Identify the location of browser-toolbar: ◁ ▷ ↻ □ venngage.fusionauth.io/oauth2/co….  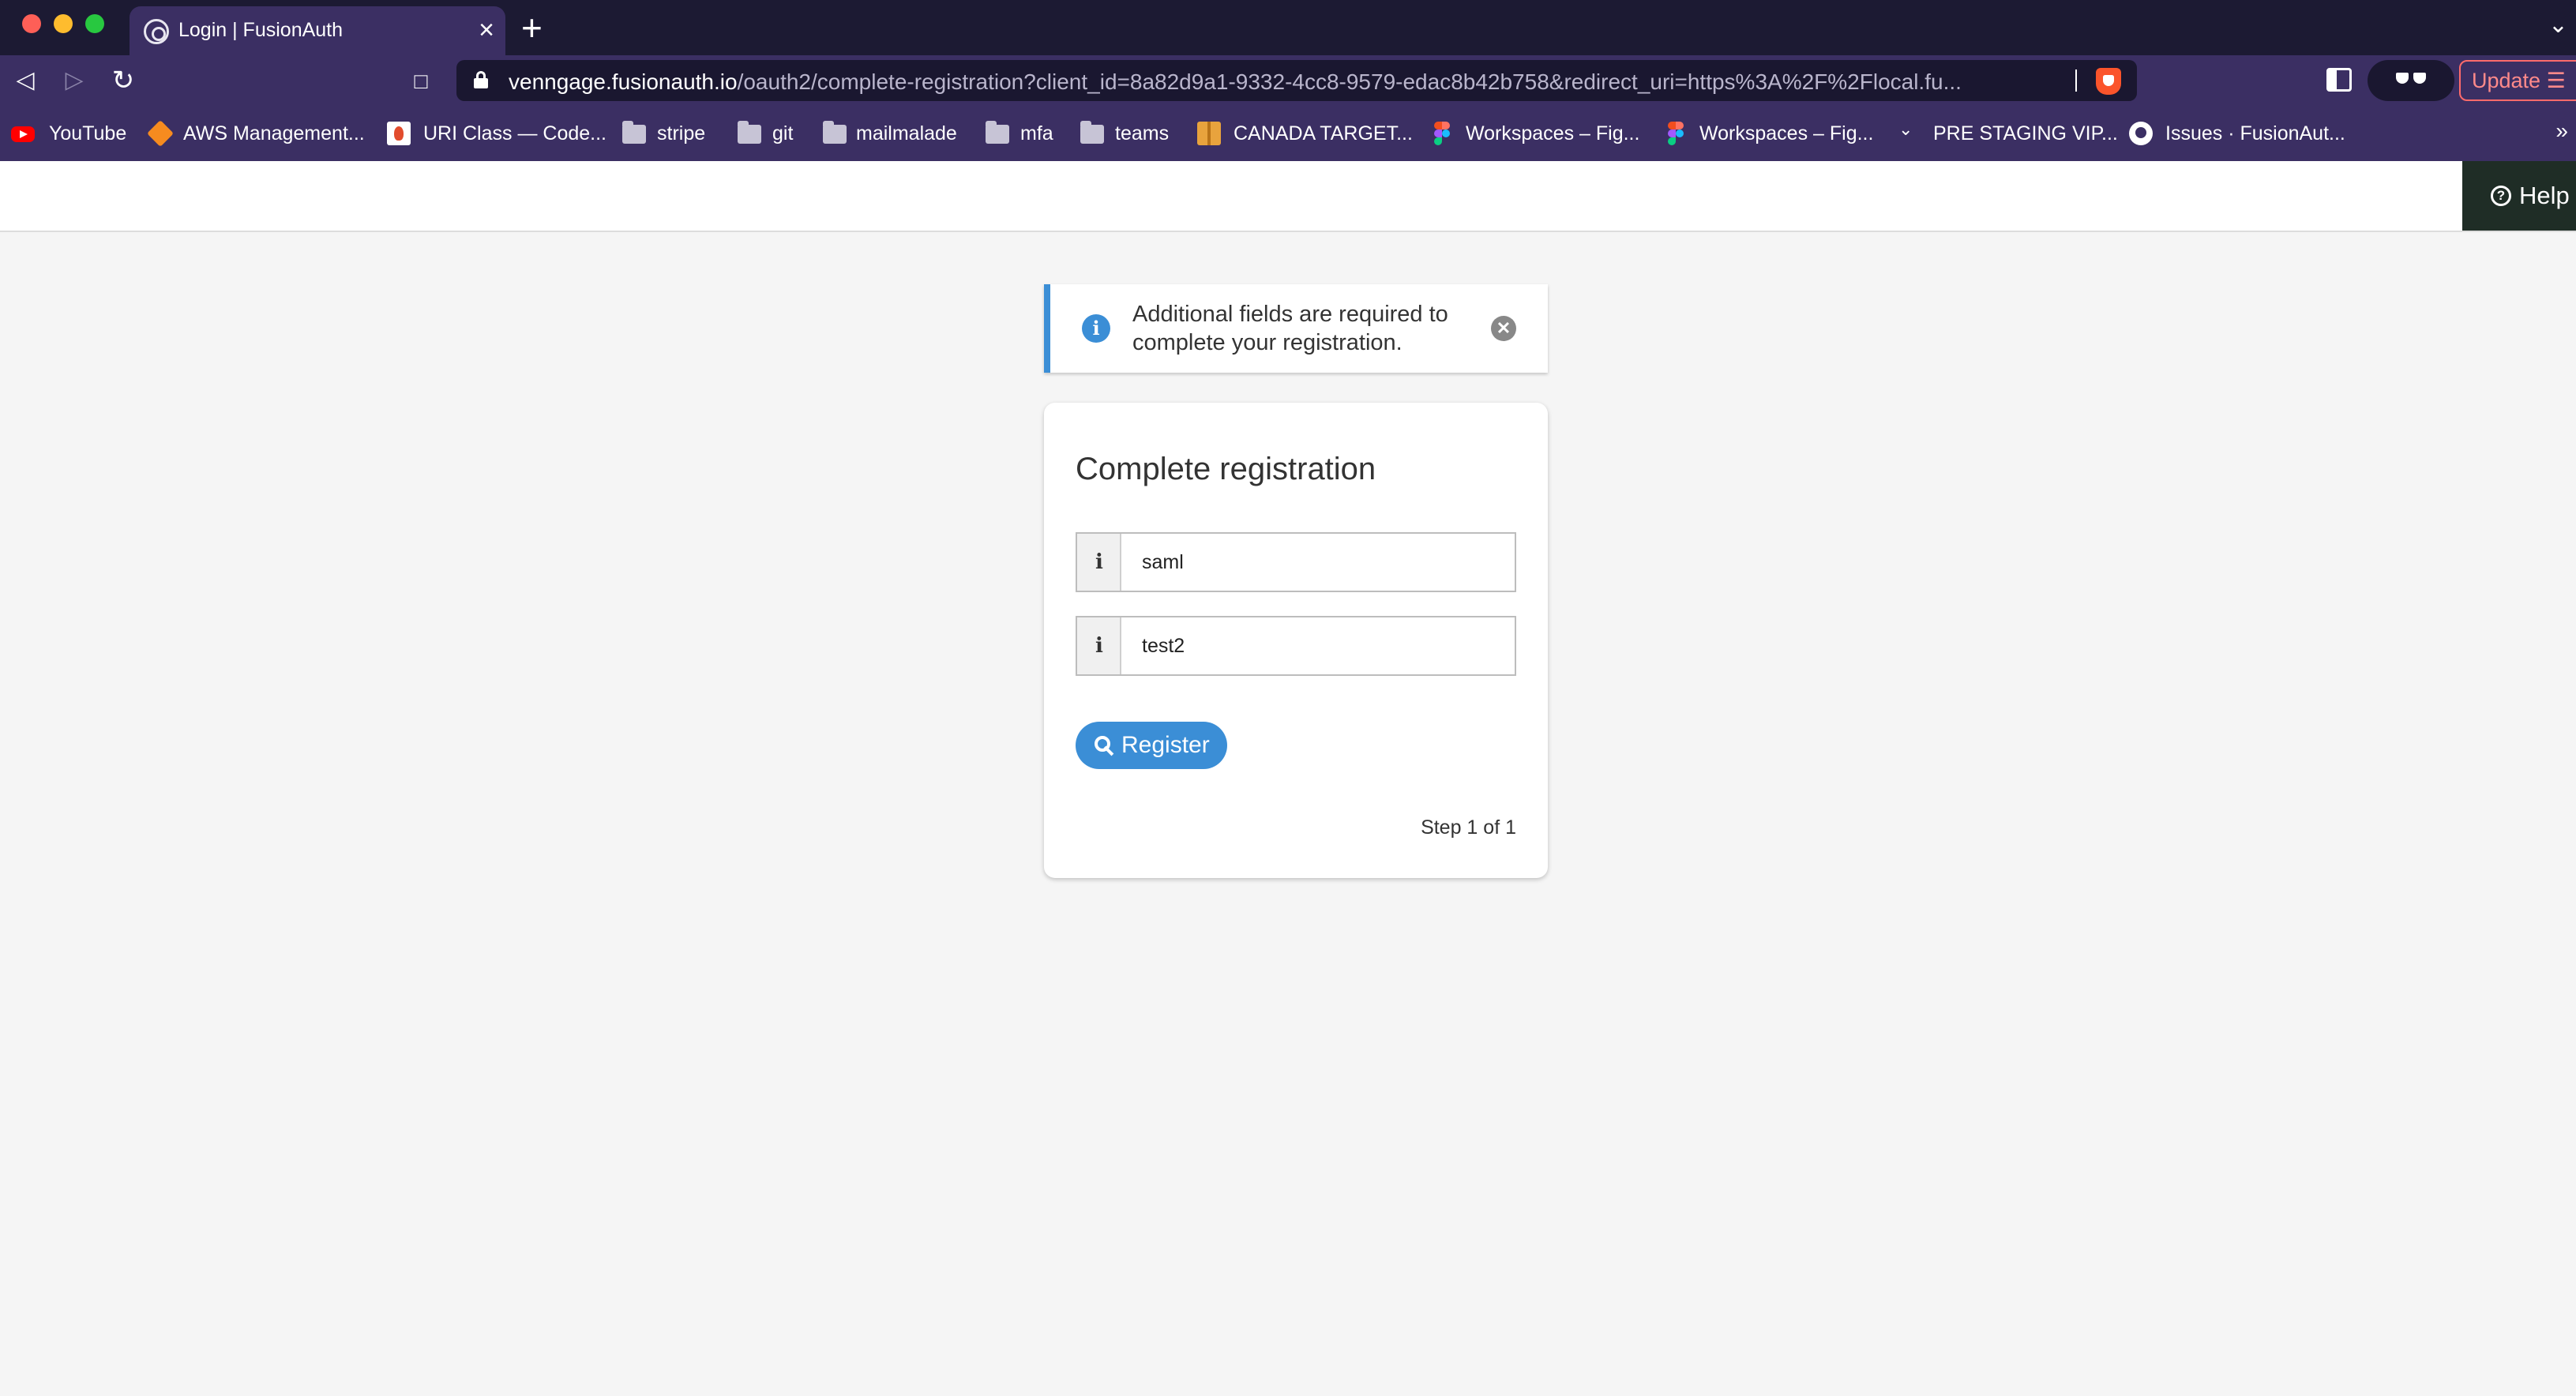
(1288, 80).